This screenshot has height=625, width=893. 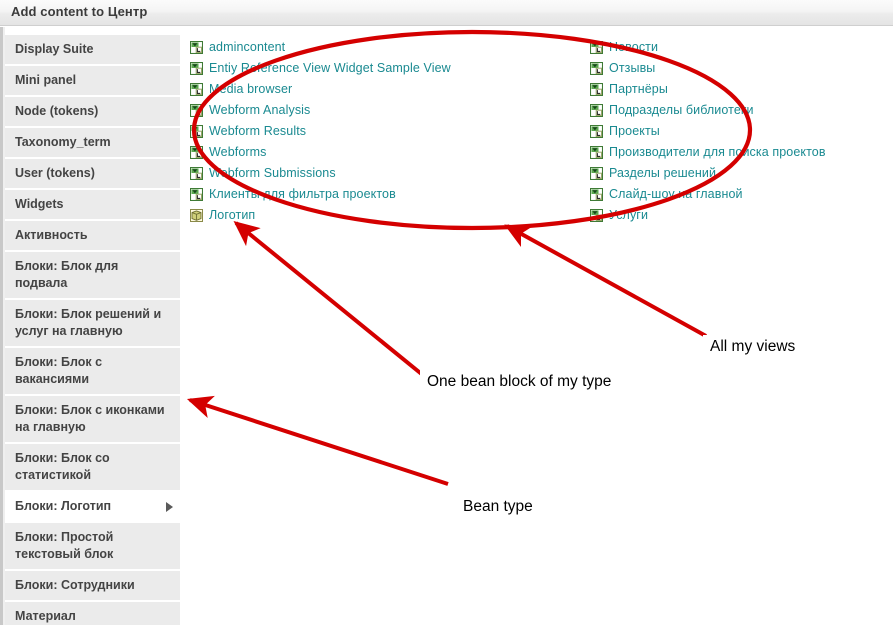 What do you see at coordinates (92, 205) in the screenshot?
I see `sidebar-item-5: Widgets` at bounding box center [92, 205].